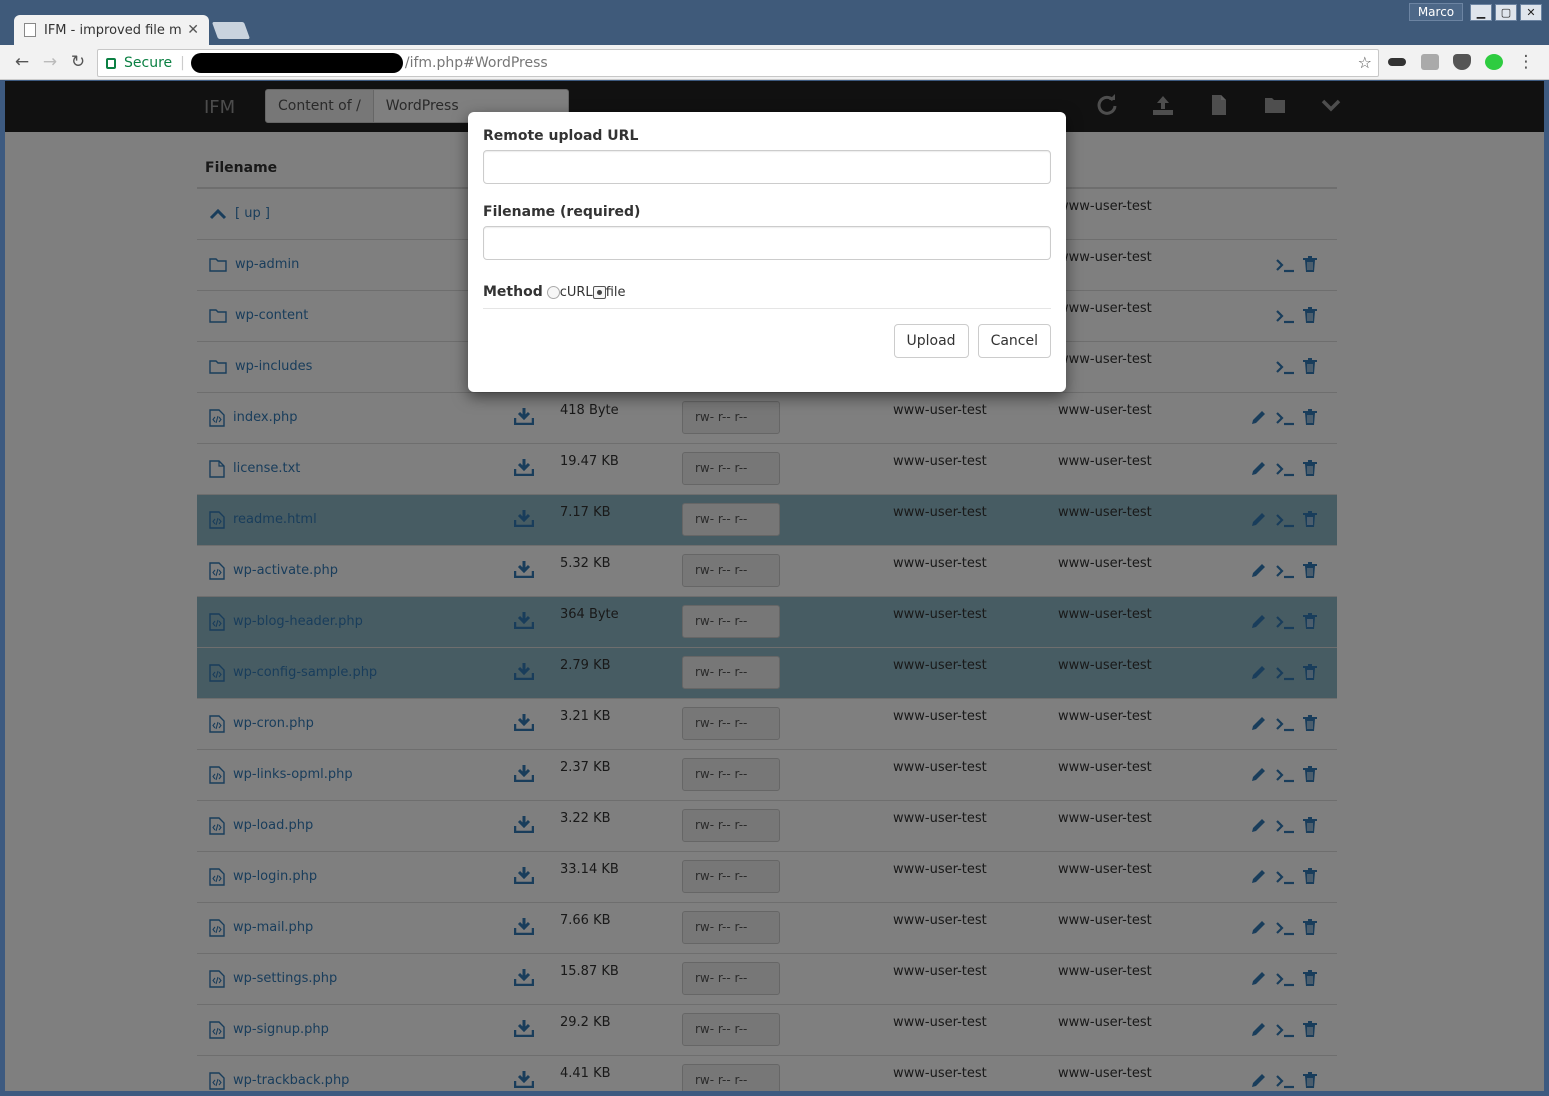  I want to click on extension-green-icon, so click(1494, 62).